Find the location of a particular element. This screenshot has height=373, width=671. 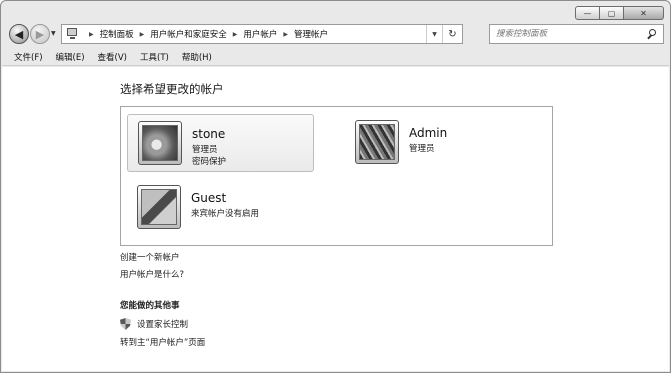

task-label: 设置家长控制 is located at coordinates (163, 325).